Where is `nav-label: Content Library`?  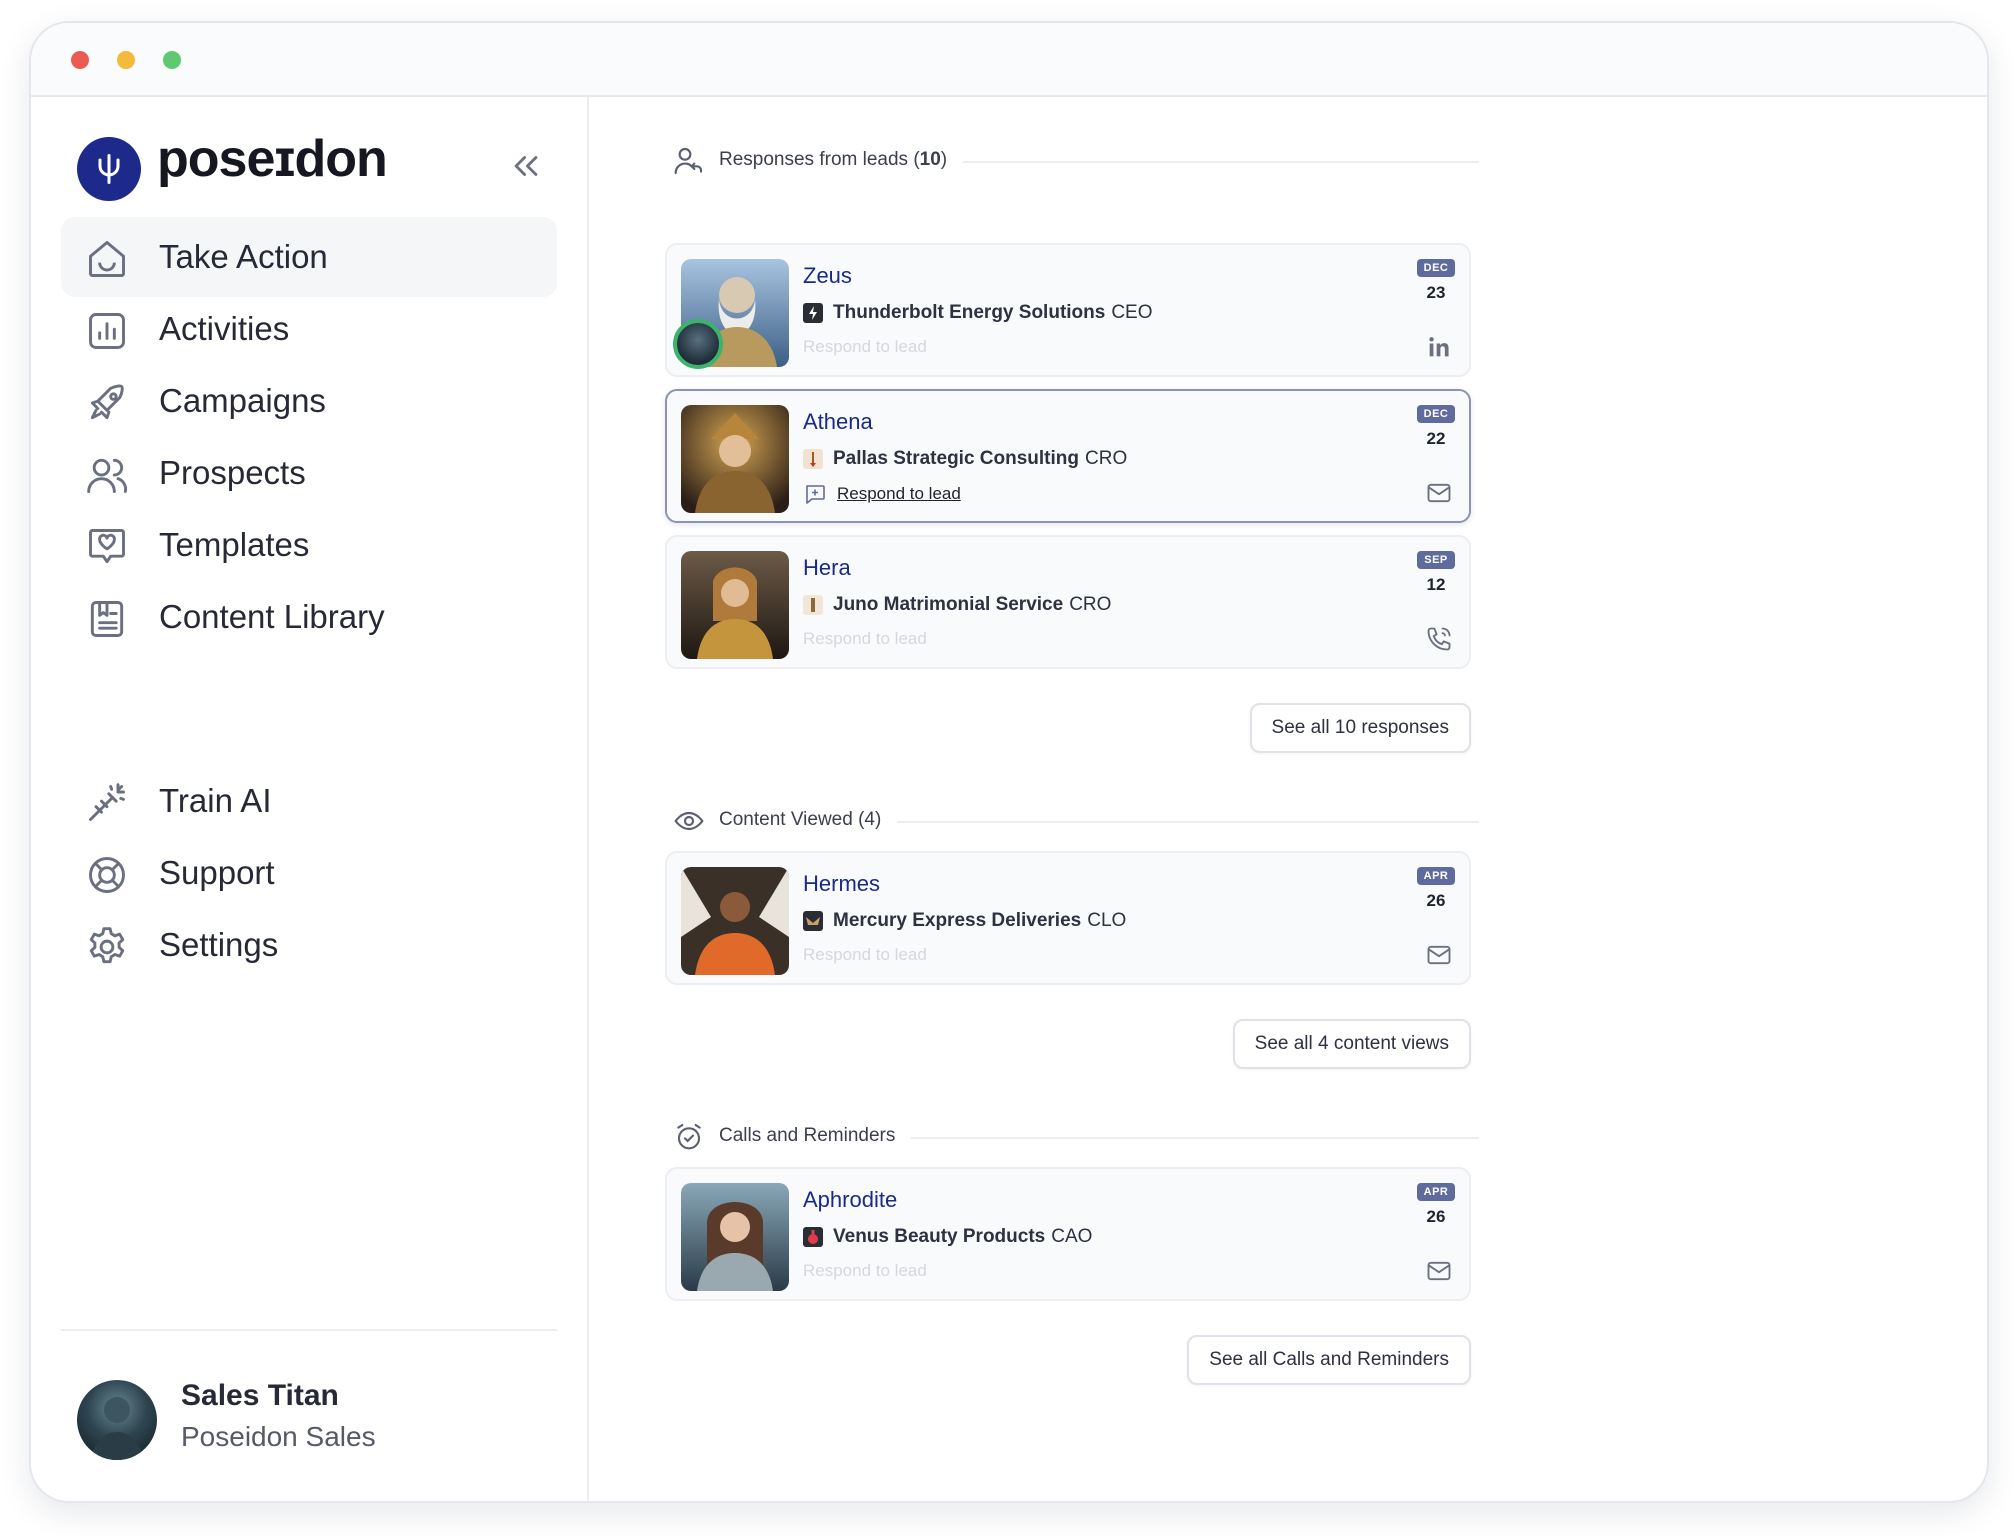 nav-label: Content Library is located at coordinates (272, 616).